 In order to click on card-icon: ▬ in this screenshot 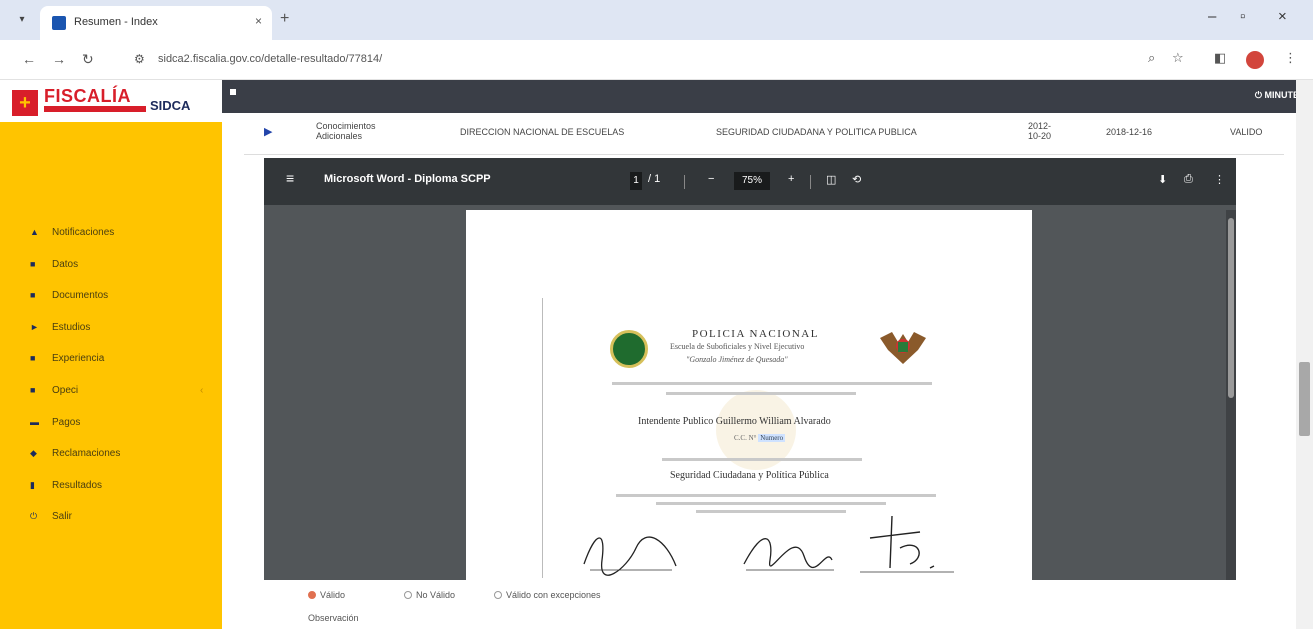, I will do `click(34, 422)`.